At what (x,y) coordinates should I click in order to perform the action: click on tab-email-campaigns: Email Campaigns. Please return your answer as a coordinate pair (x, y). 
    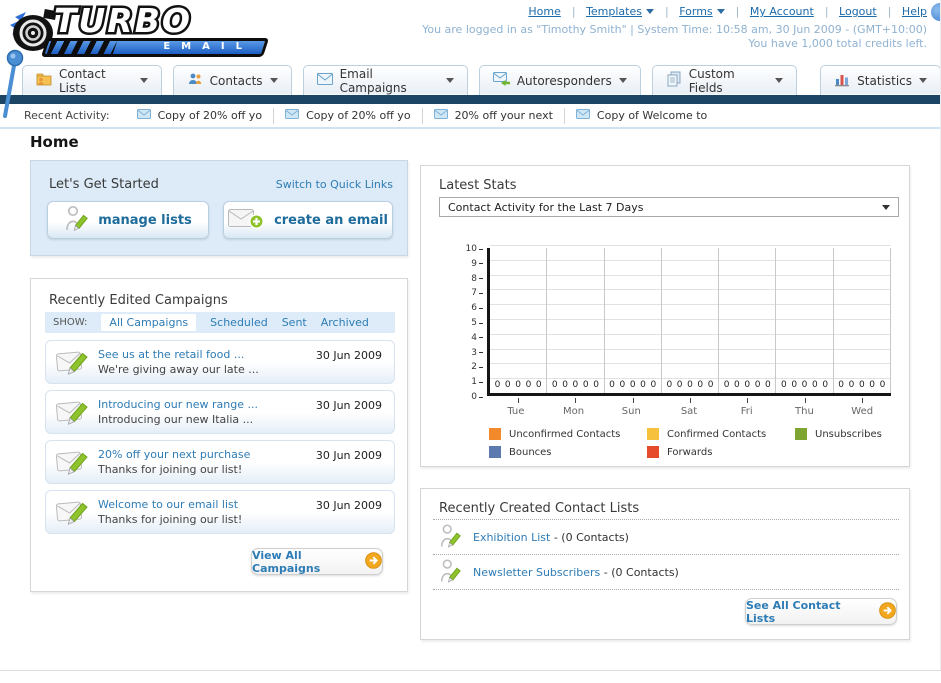
    Looking at the image, I should click on (385, 80).